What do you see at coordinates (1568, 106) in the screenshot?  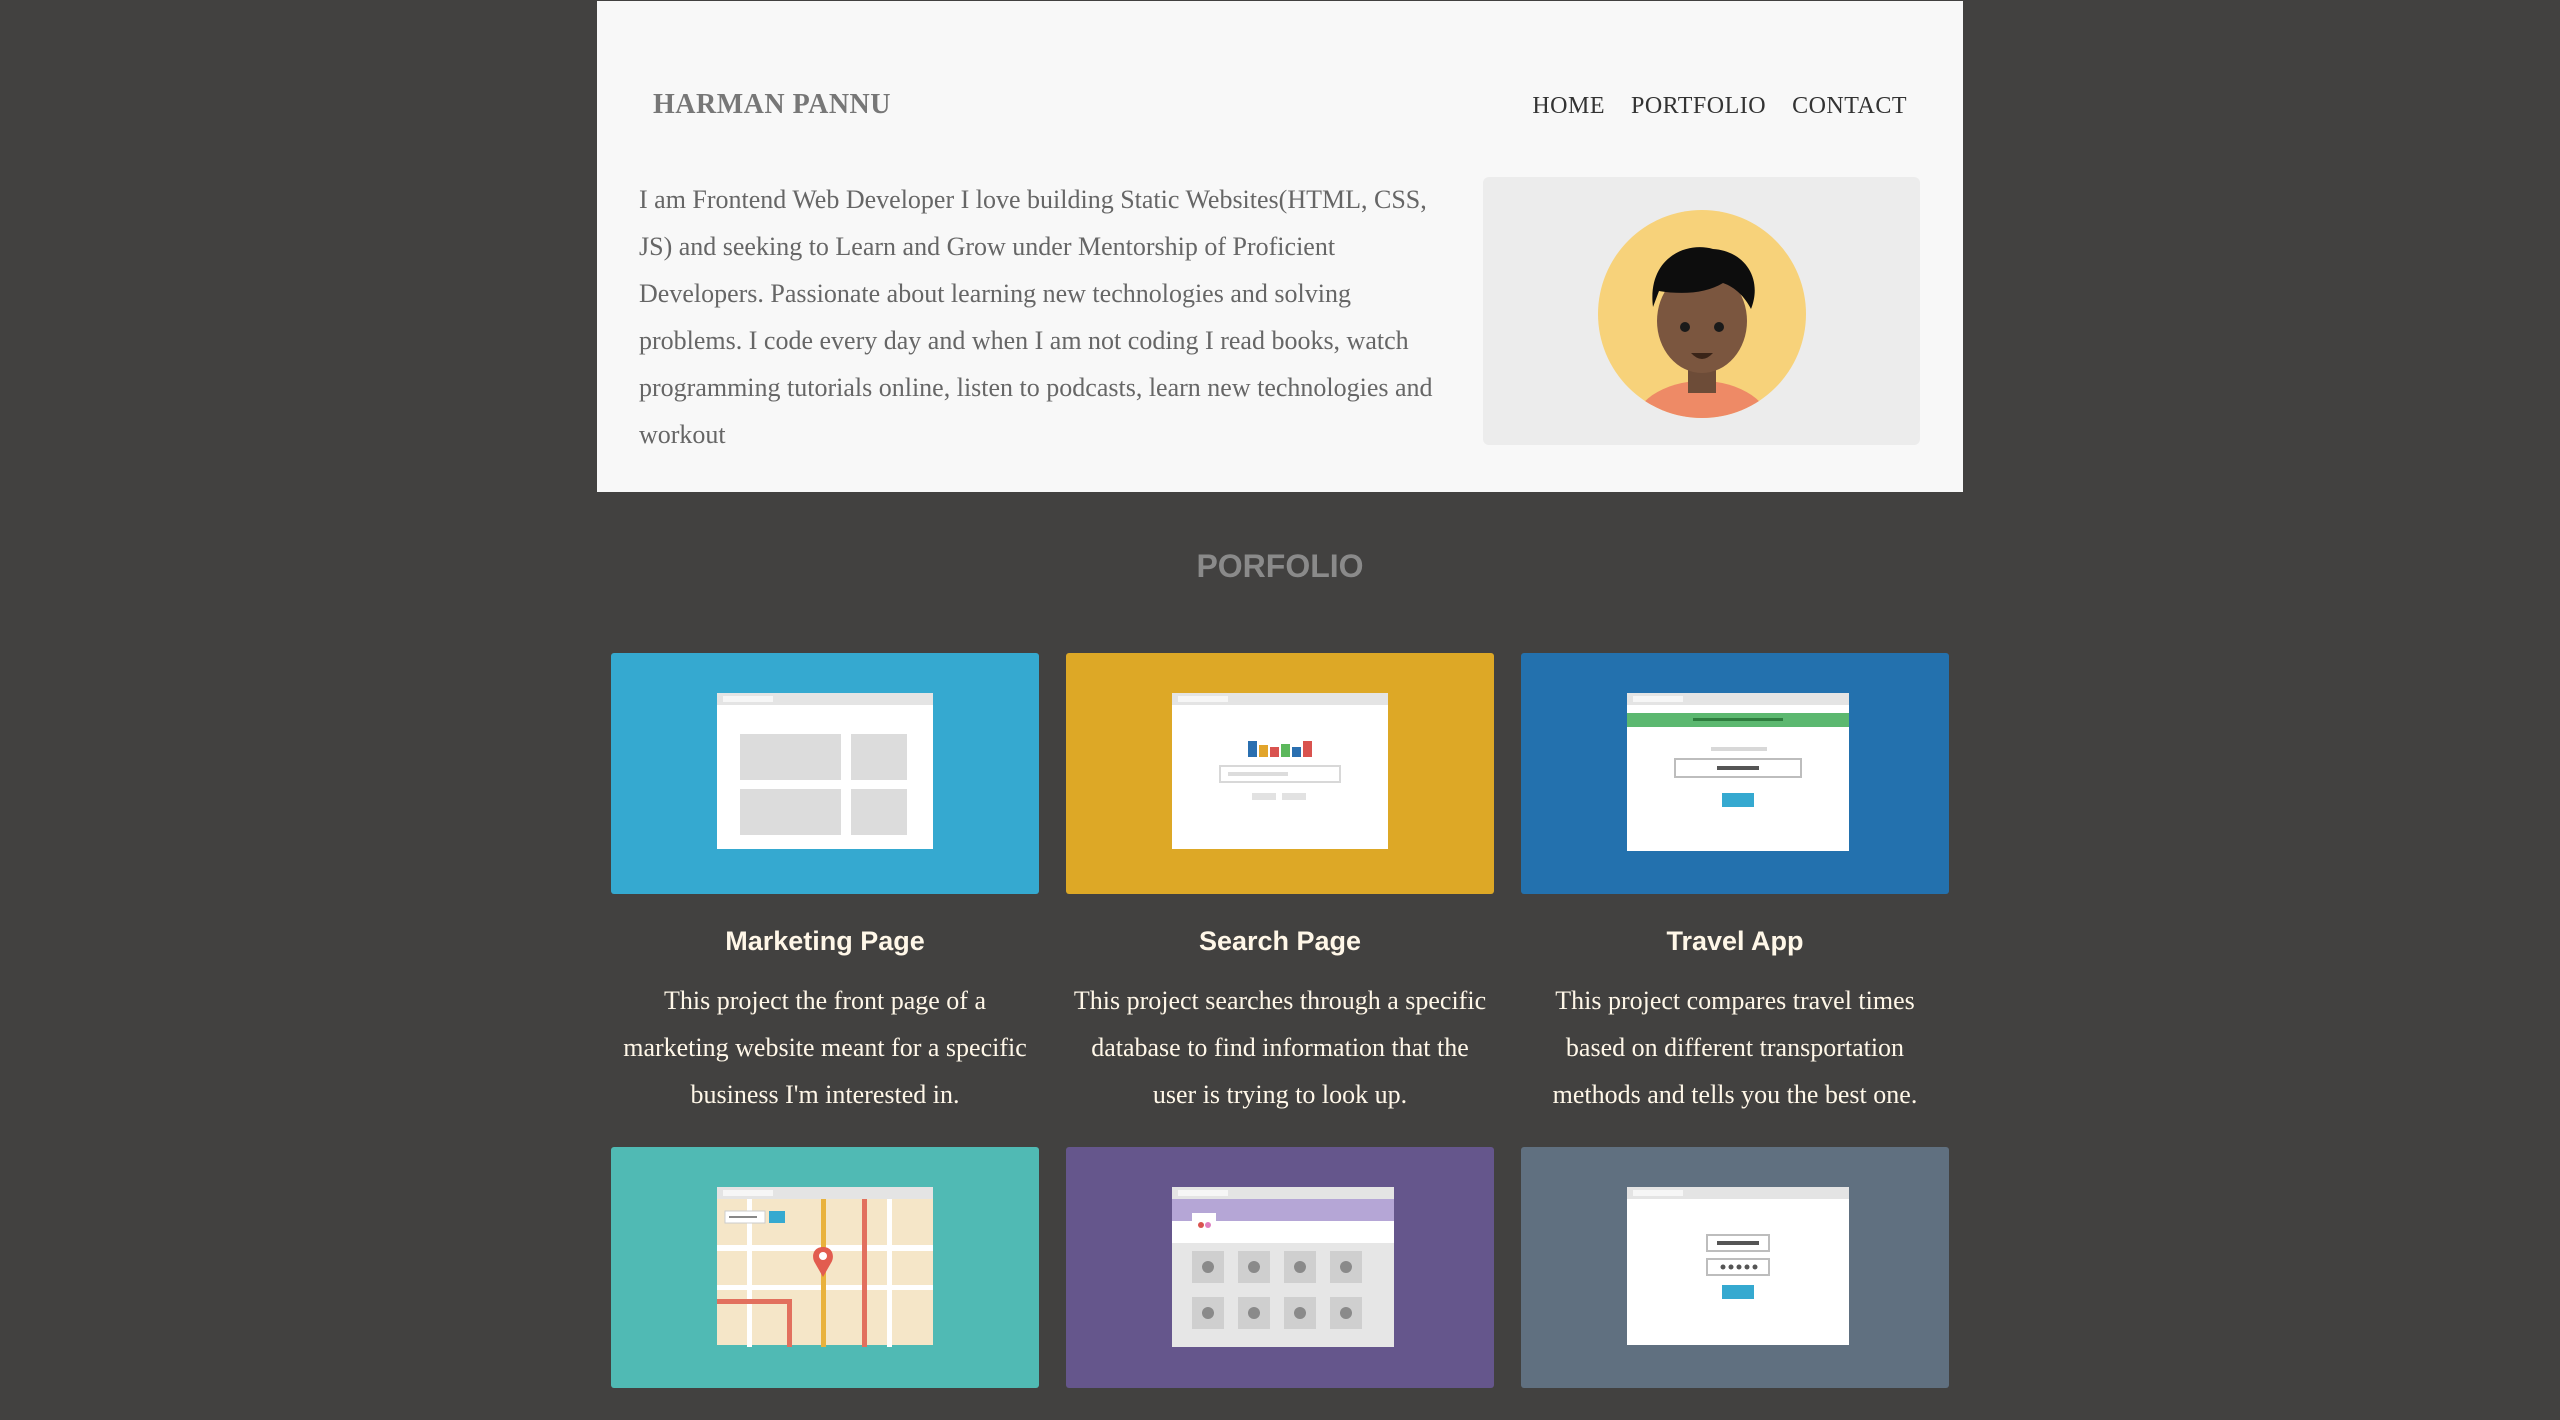 I see `nav-home-link: HOME` at bounding box center [1568, 106].